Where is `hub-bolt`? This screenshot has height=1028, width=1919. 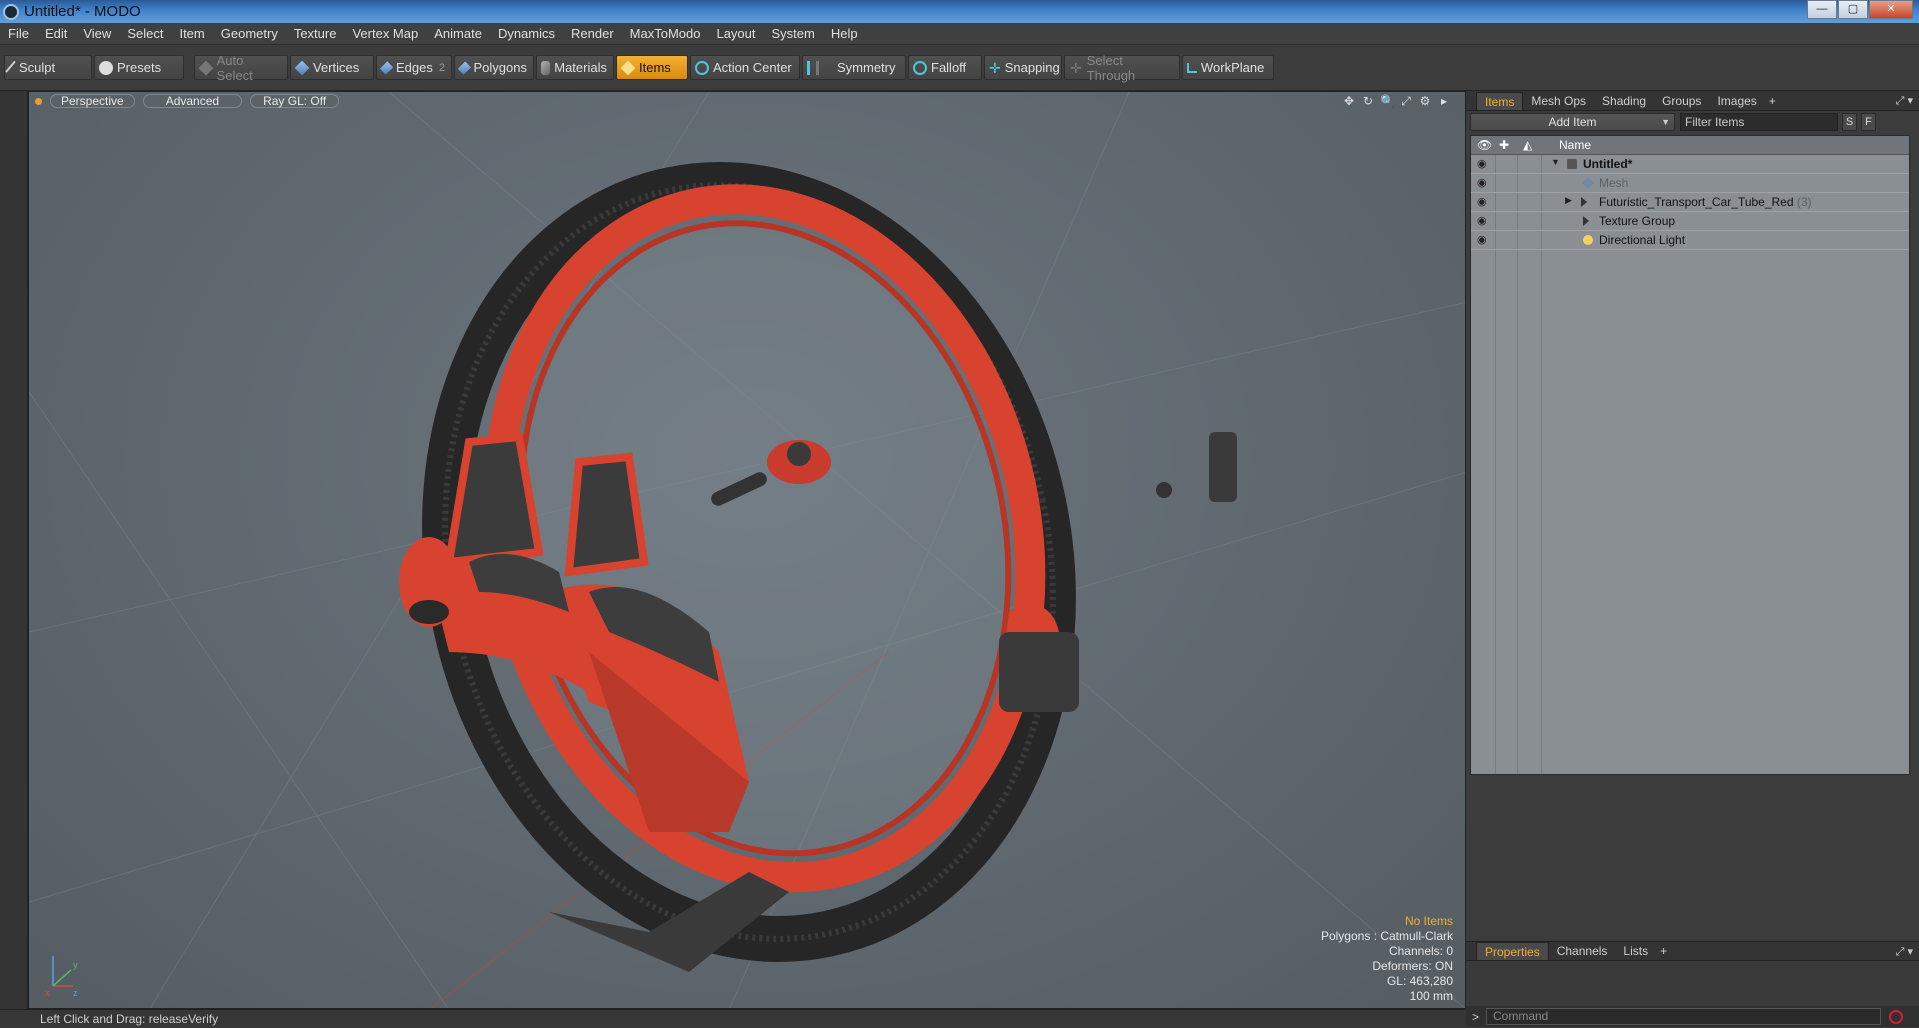 hub-bolt is located at coordinates (1164, 490).